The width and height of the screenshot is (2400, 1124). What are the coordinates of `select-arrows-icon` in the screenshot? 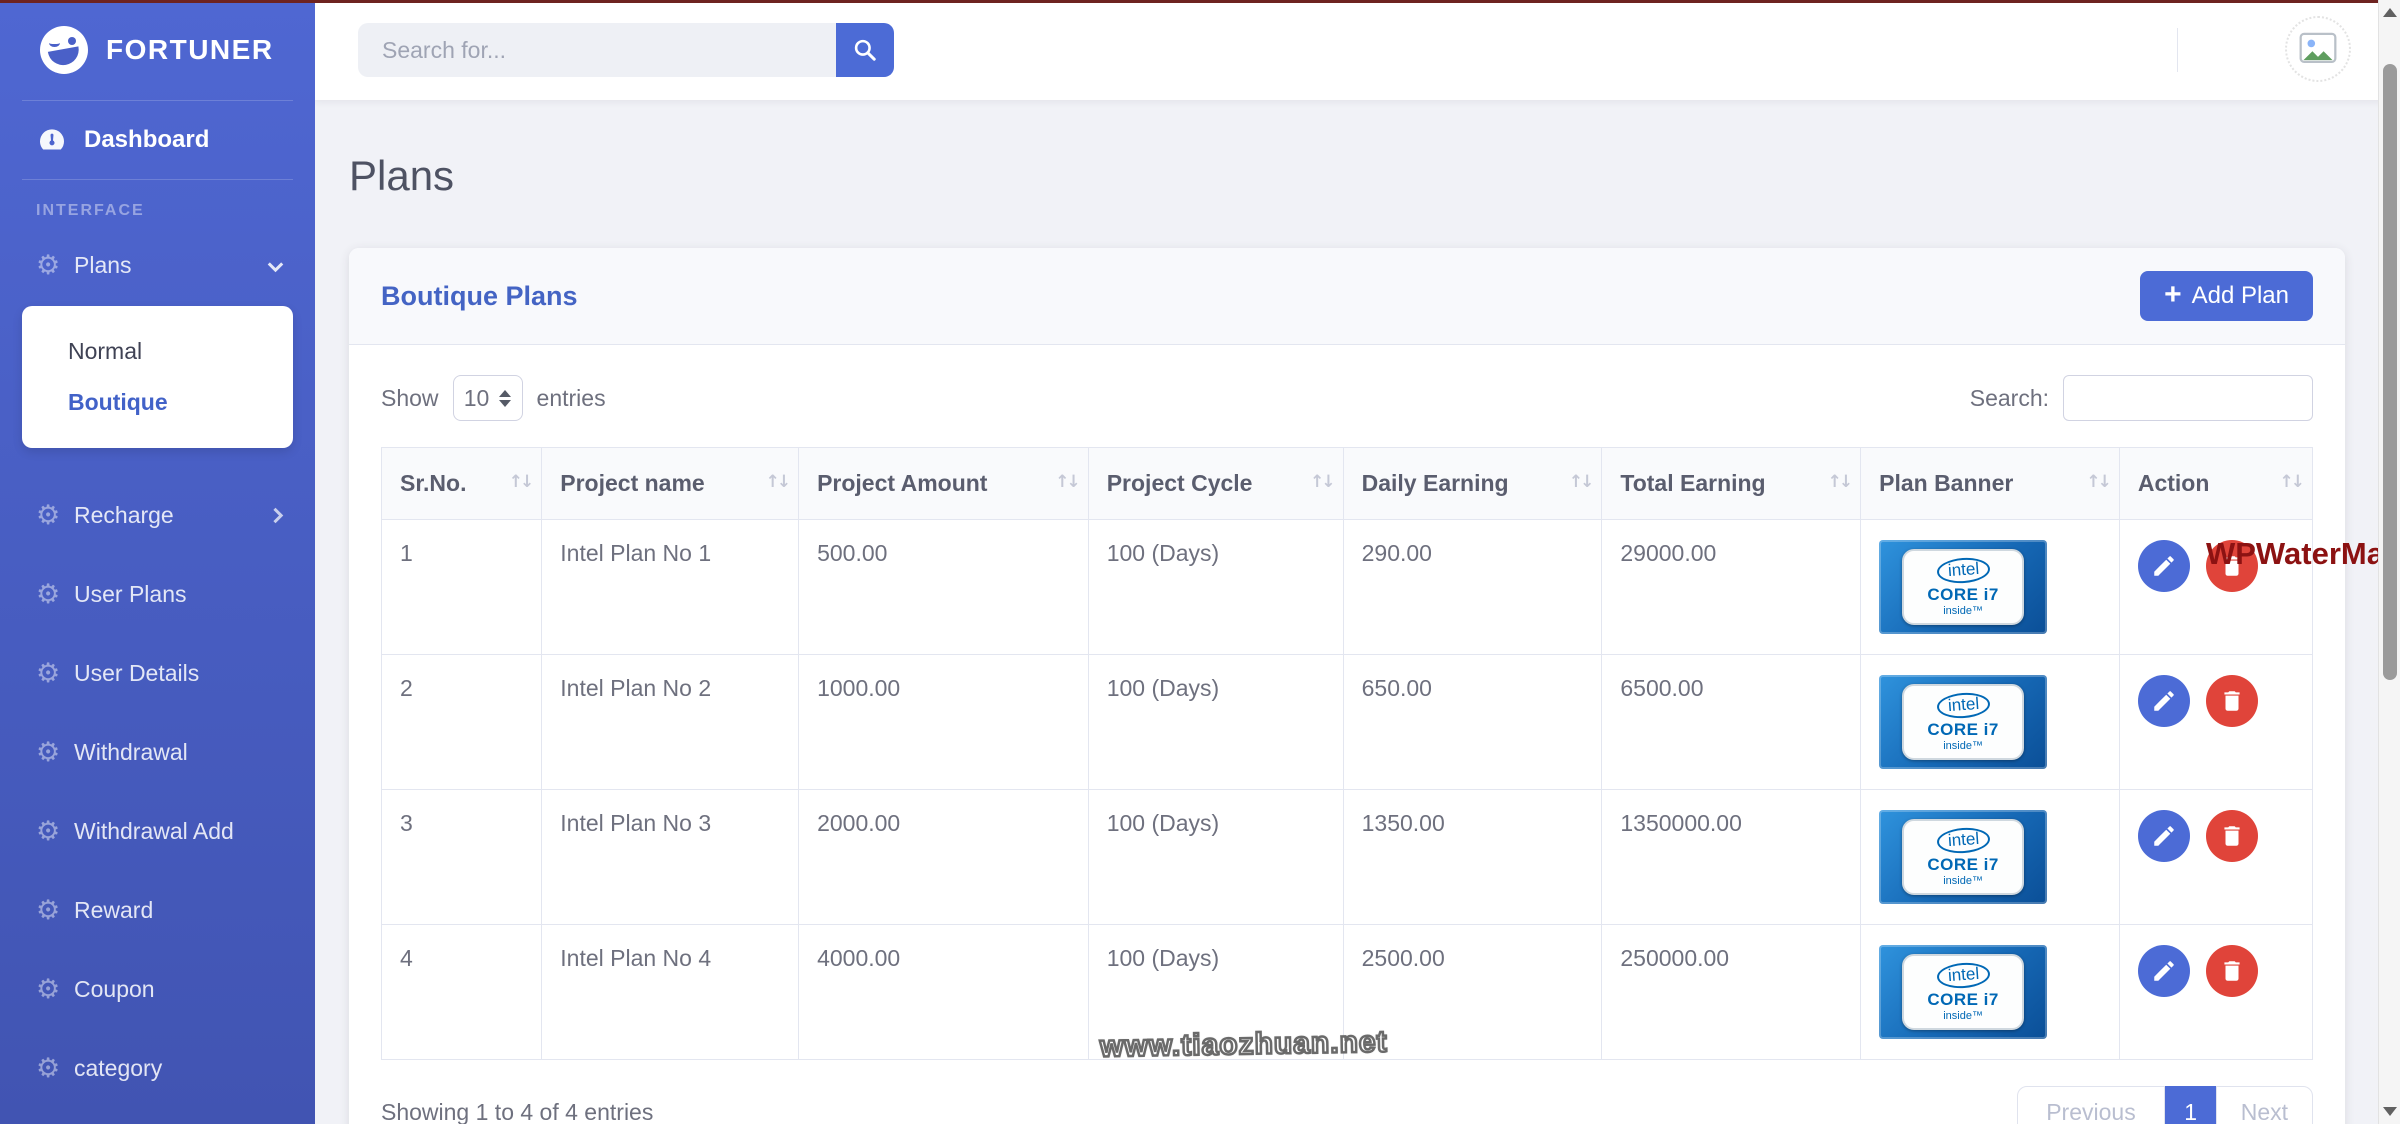 It's located at (505, 398).